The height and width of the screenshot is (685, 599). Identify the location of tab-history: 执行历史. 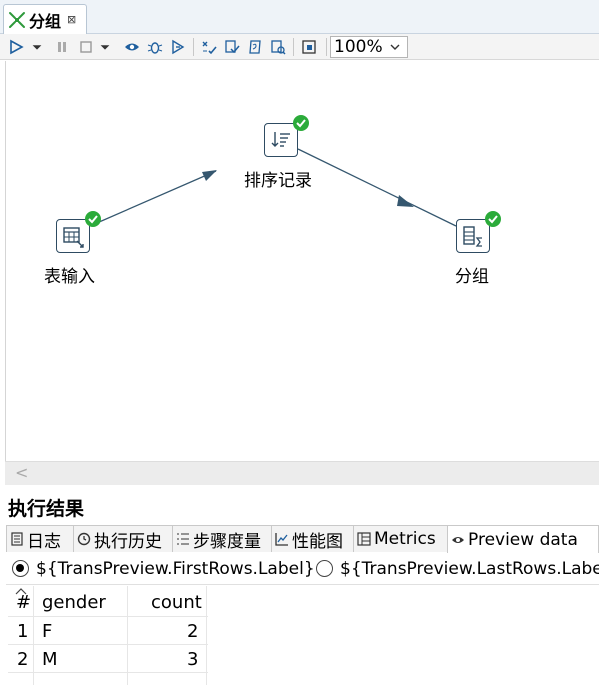
(123, 538).